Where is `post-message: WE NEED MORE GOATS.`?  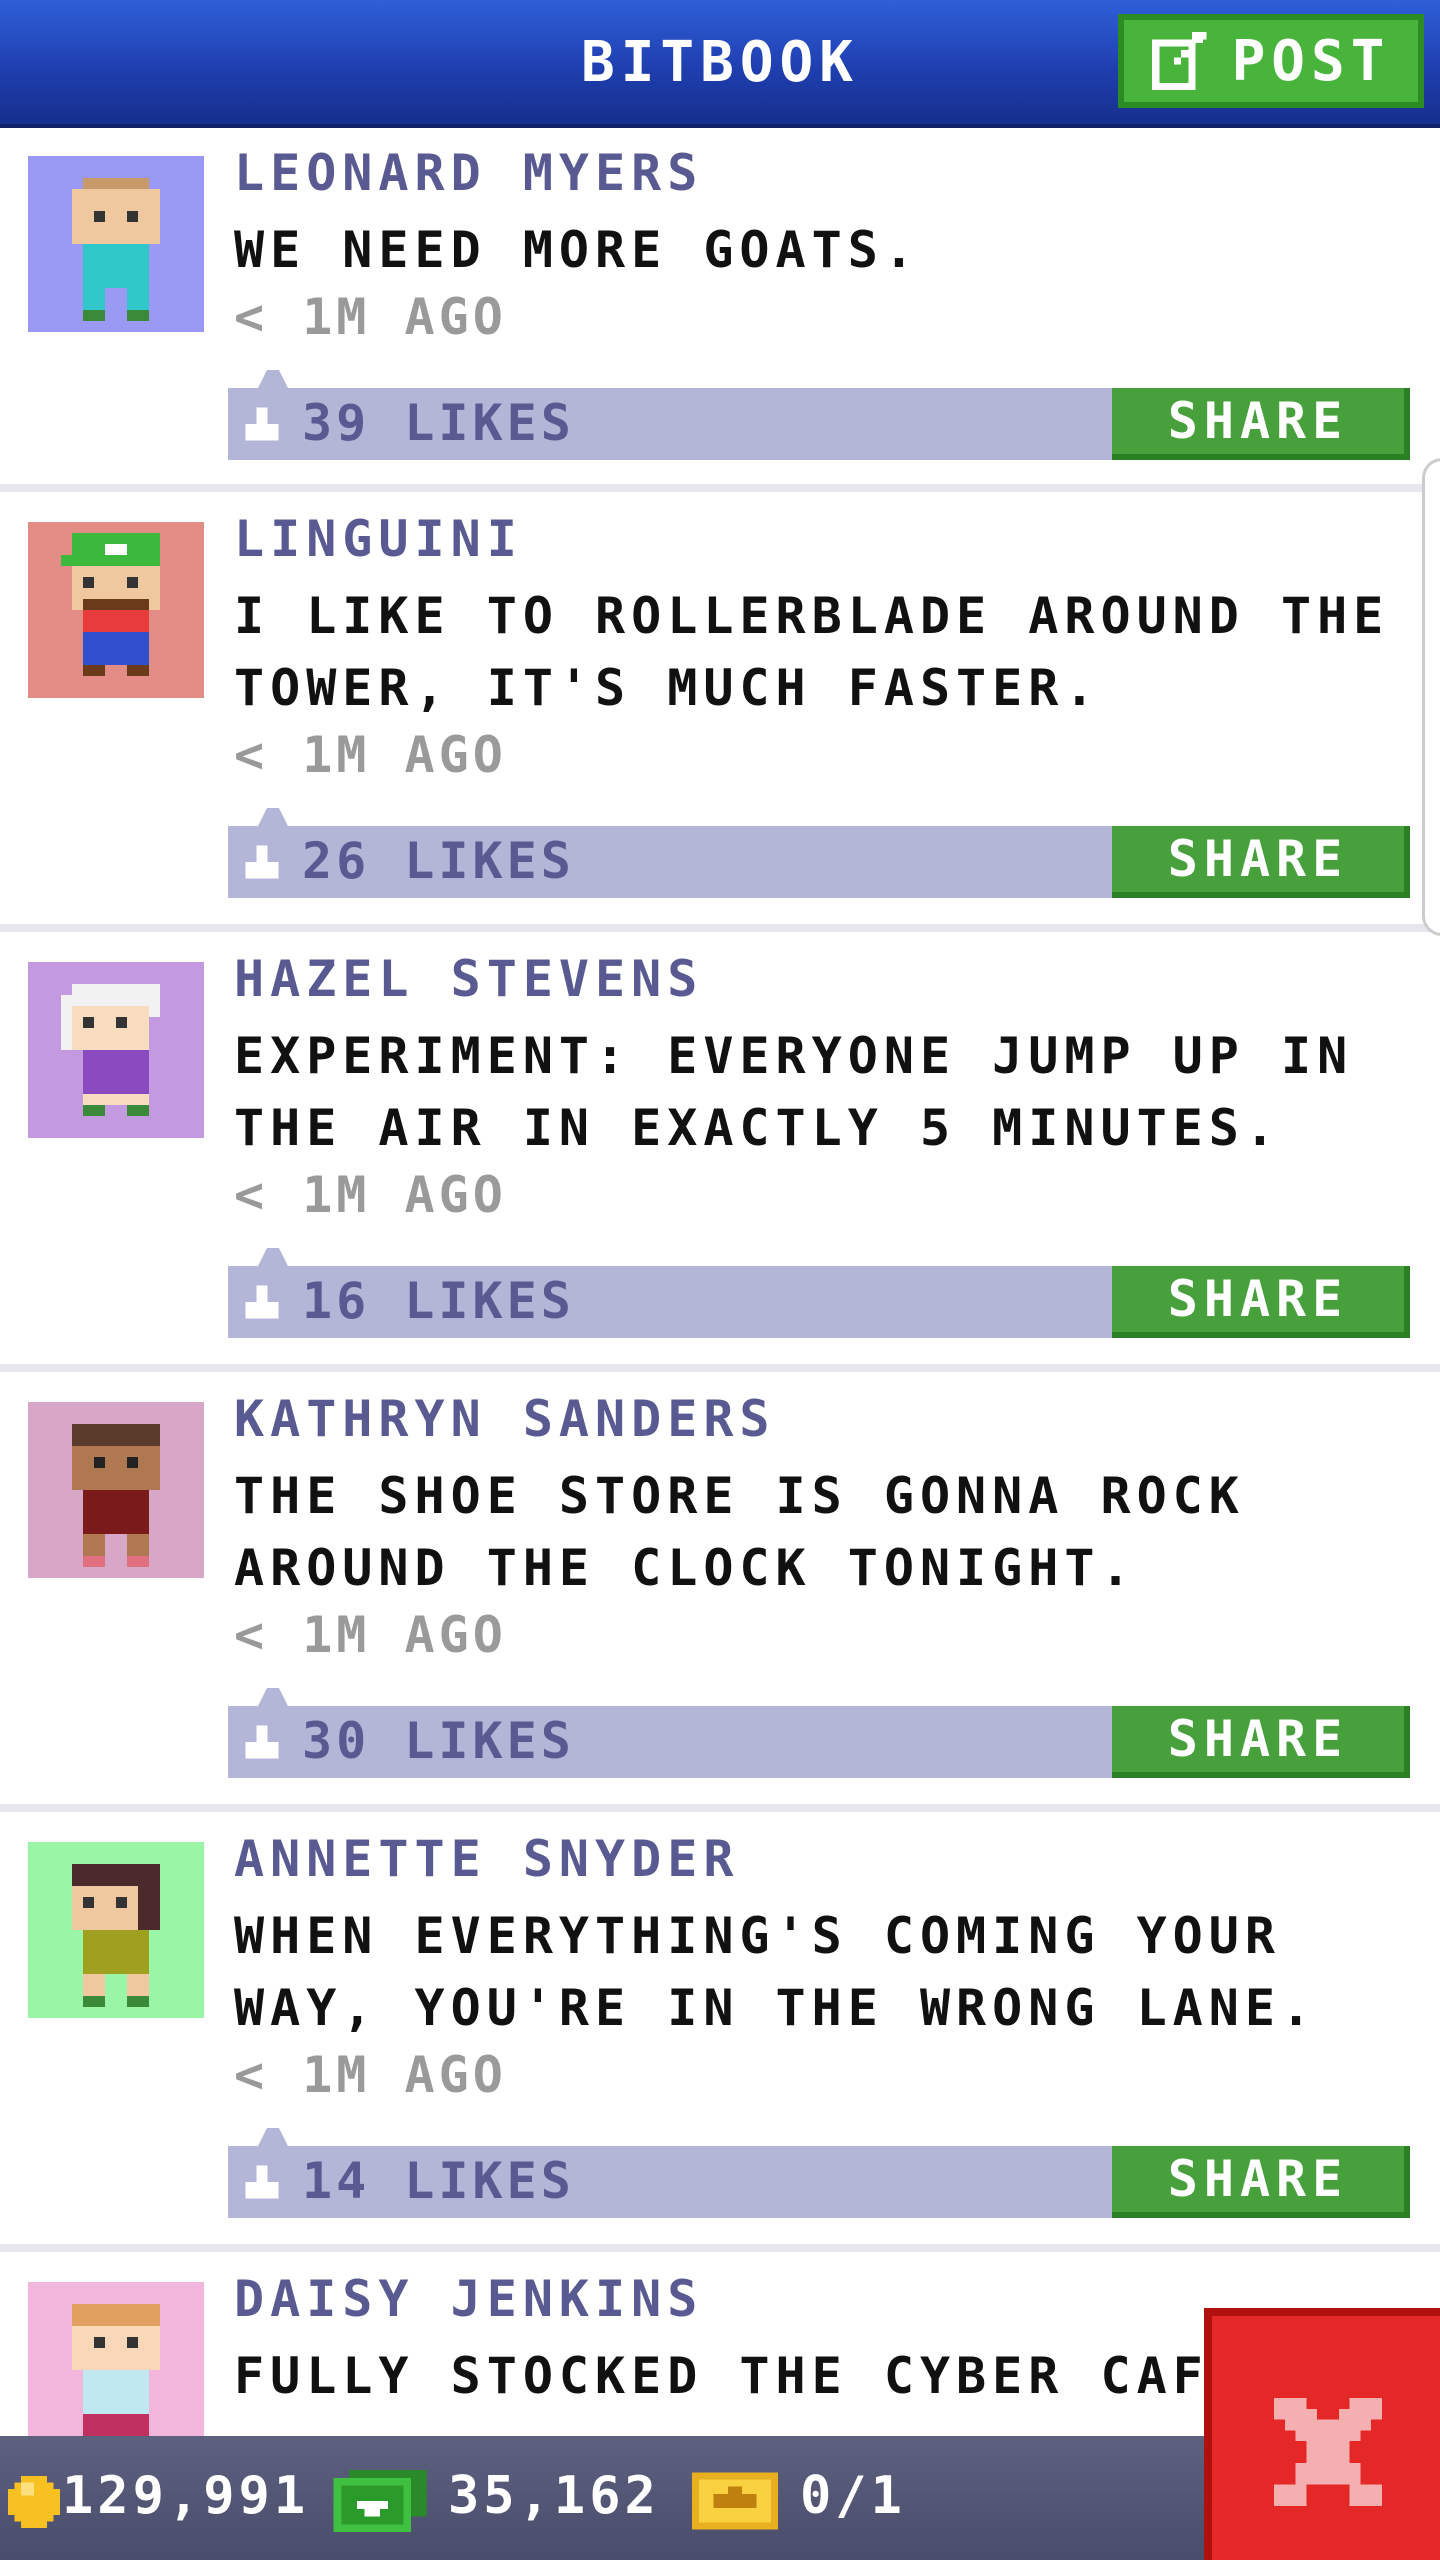
post-message: WE NEED MORE GOATS. is located at coordinates (577, 250).